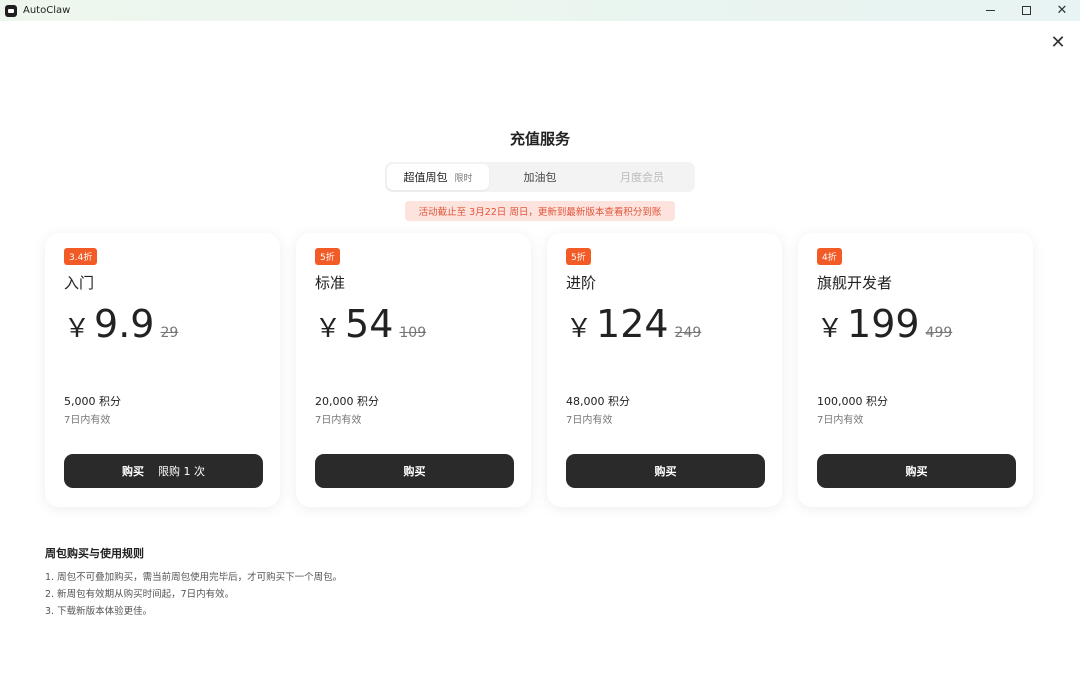 This screenshot has height=694, width=1080. What do you see at coordinates (852, 401) in the screenshot?
I see `points-amount: 100,000 积分` at bounding box center [852, 401].